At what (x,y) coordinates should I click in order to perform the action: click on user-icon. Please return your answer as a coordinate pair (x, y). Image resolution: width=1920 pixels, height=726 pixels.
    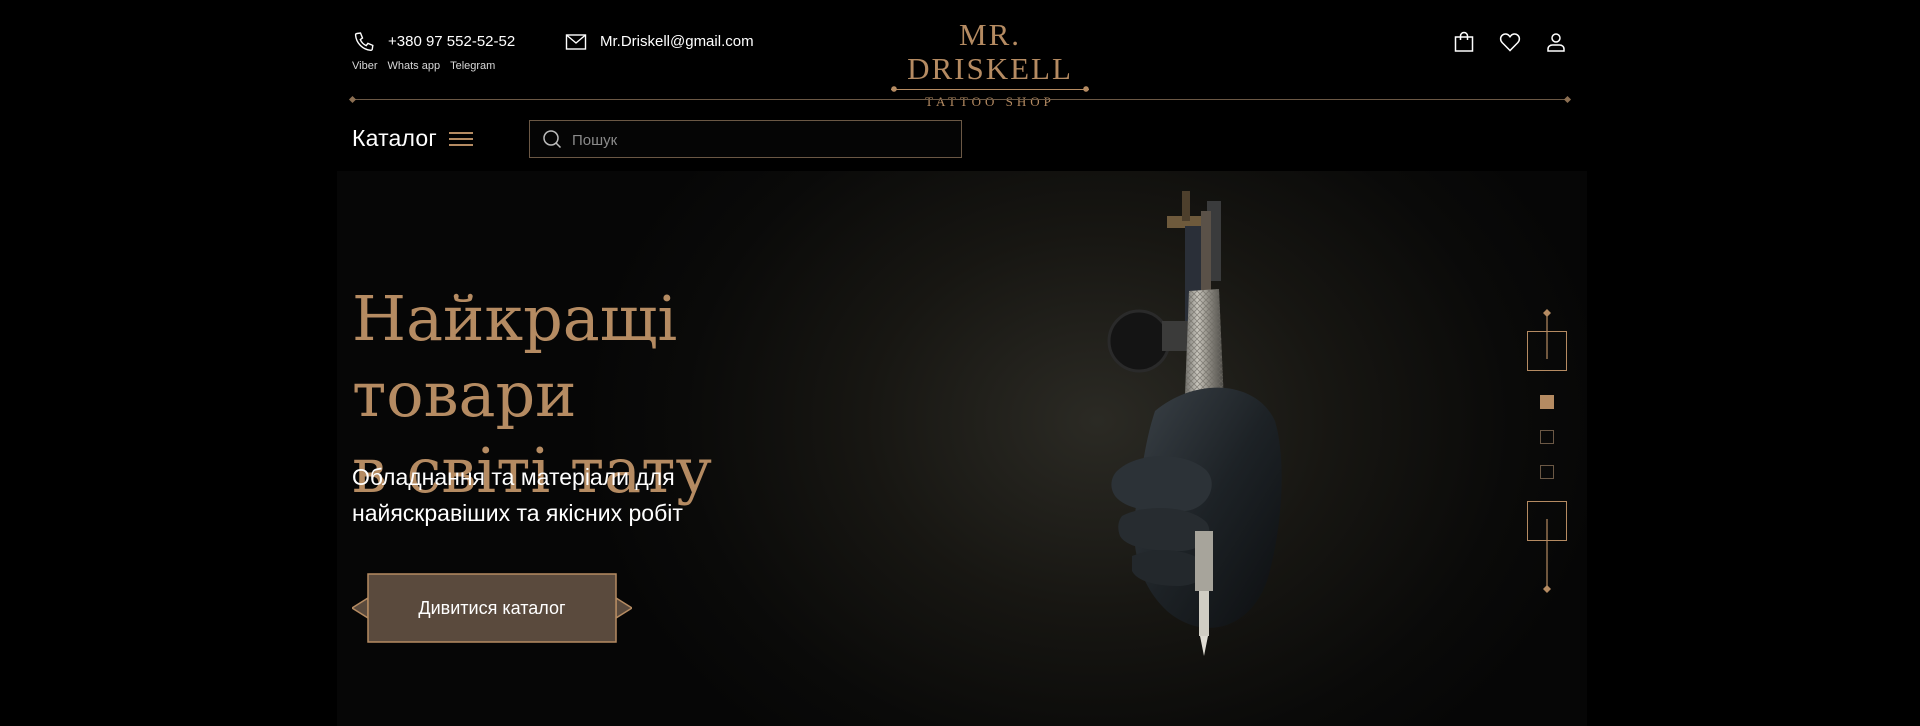
    Looking at the image, I should click on (1556, 42).